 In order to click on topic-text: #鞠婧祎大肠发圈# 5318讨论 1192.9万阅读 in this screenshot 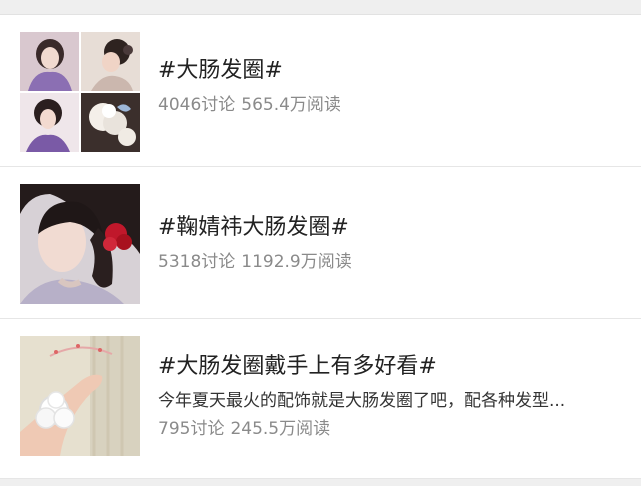, I will do `click(389, 244)`.